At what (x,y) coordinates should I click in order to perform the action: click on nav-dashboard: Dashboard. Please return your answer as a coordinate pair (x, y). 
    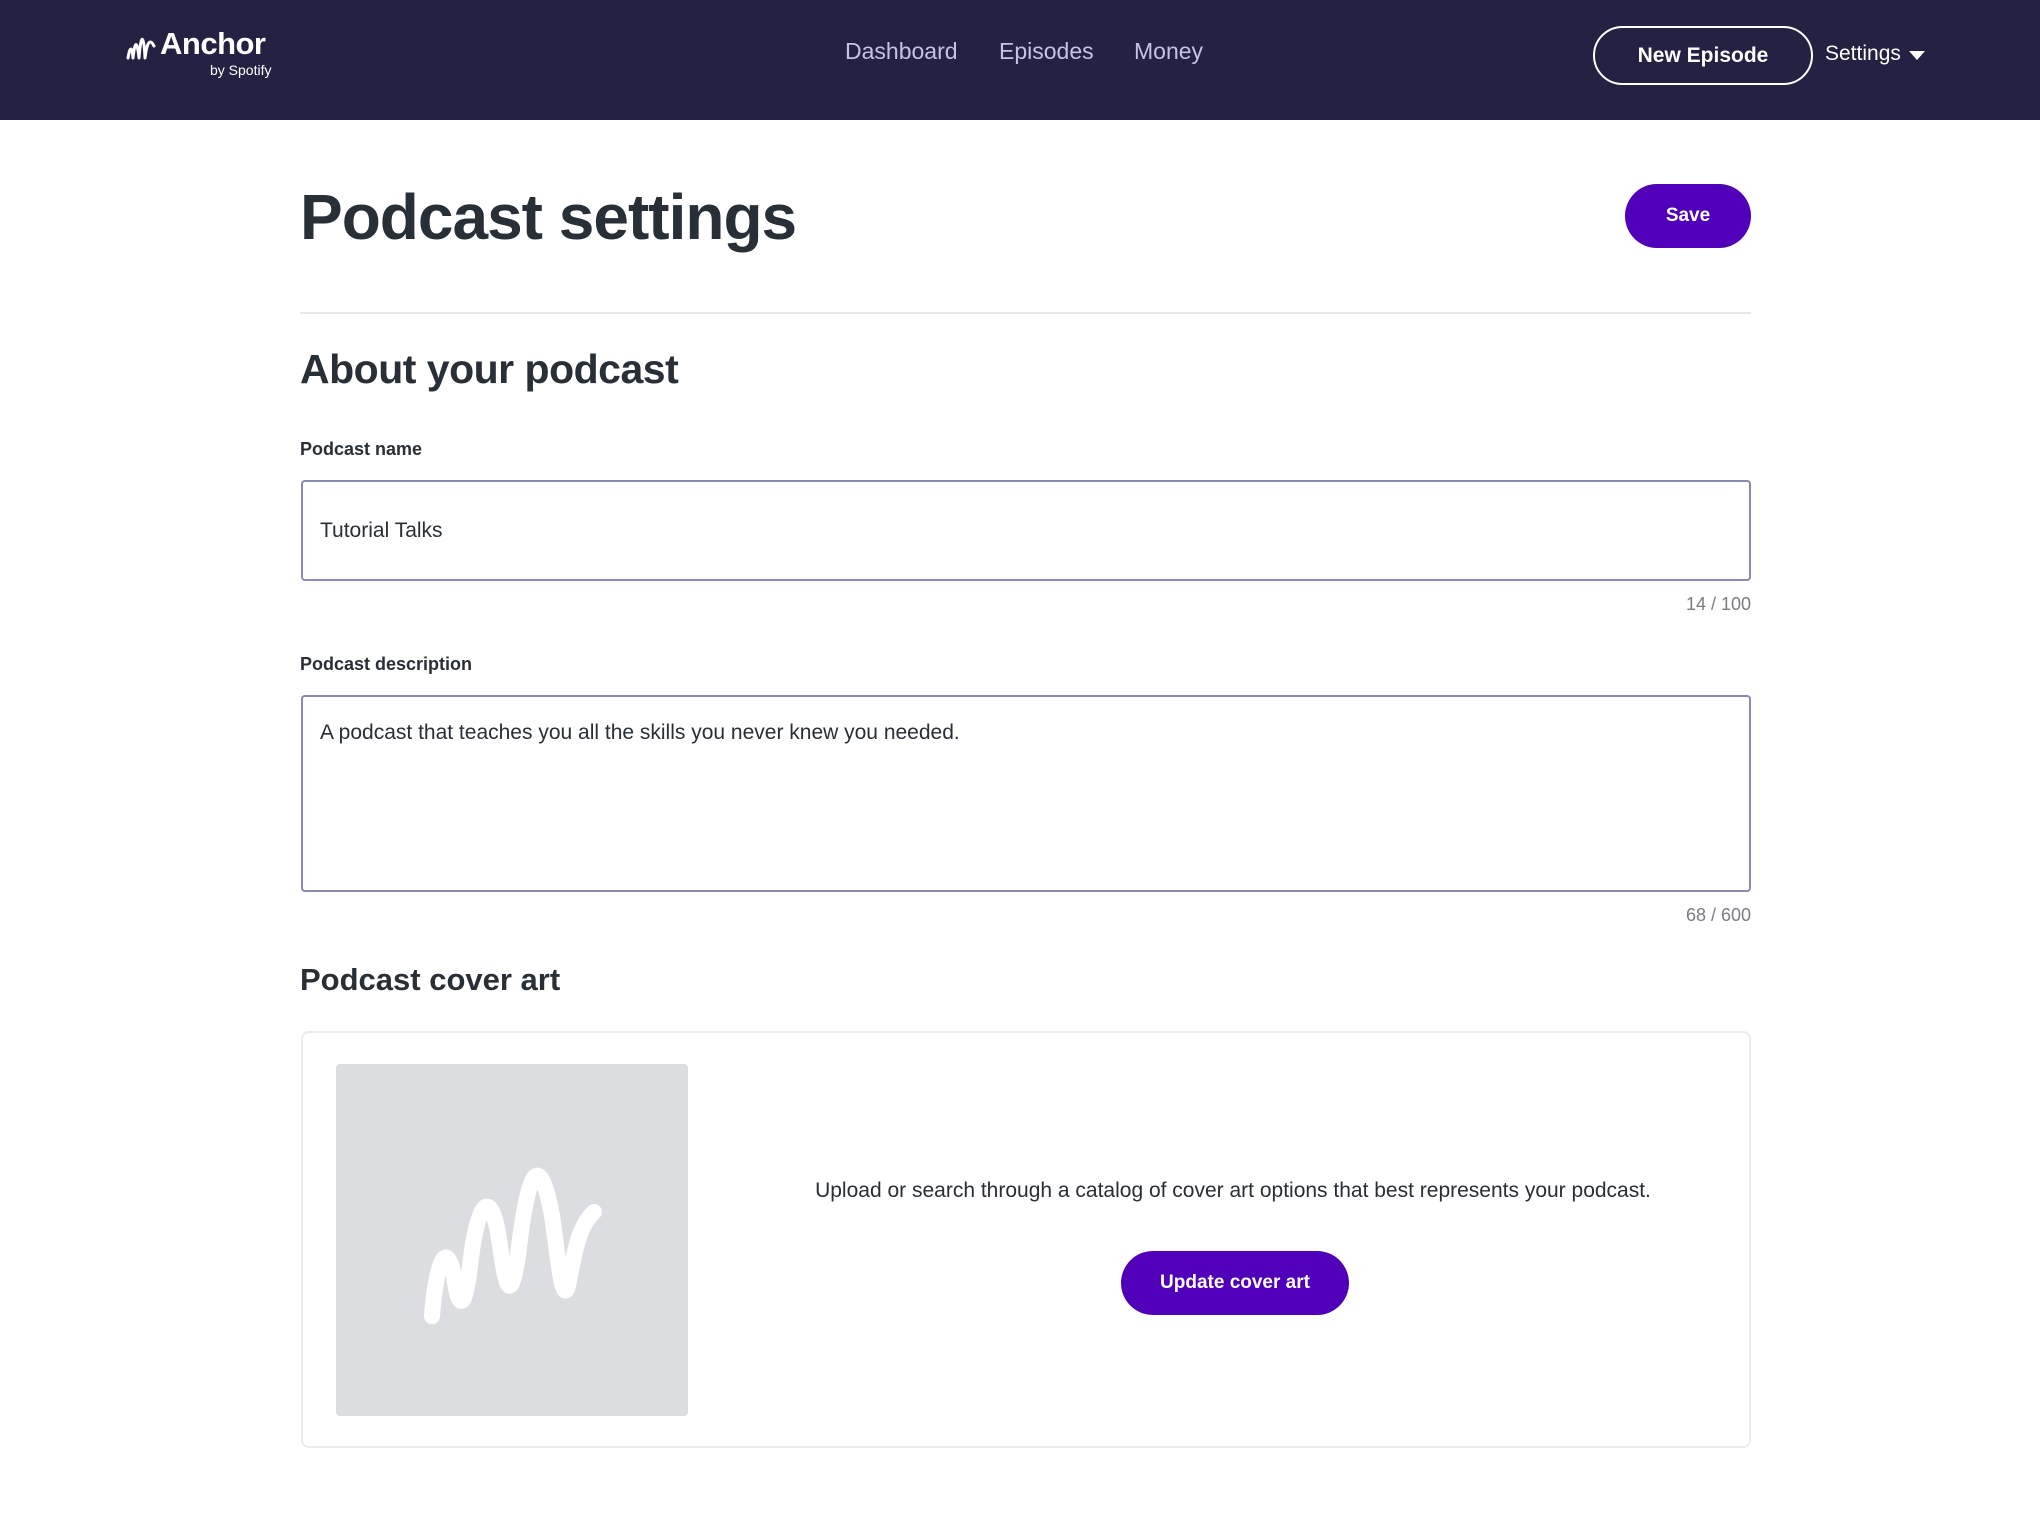
    Looking at the image, I should click on (901, 58).